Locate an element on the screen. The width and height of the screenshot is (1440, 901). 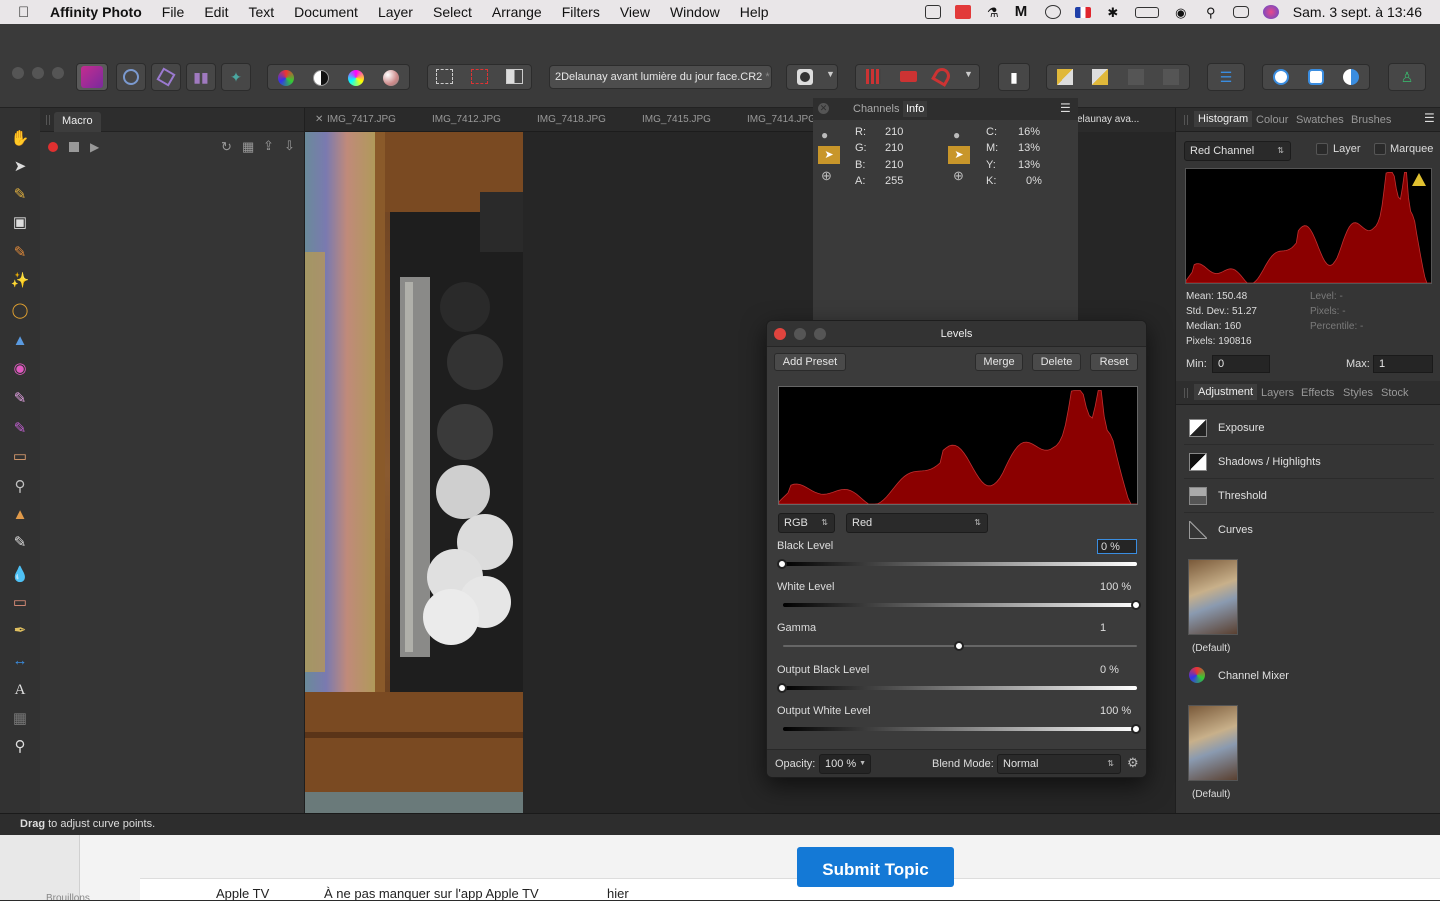
document-tab: IMG_7417.JPG is located at coordinates (361, 119).